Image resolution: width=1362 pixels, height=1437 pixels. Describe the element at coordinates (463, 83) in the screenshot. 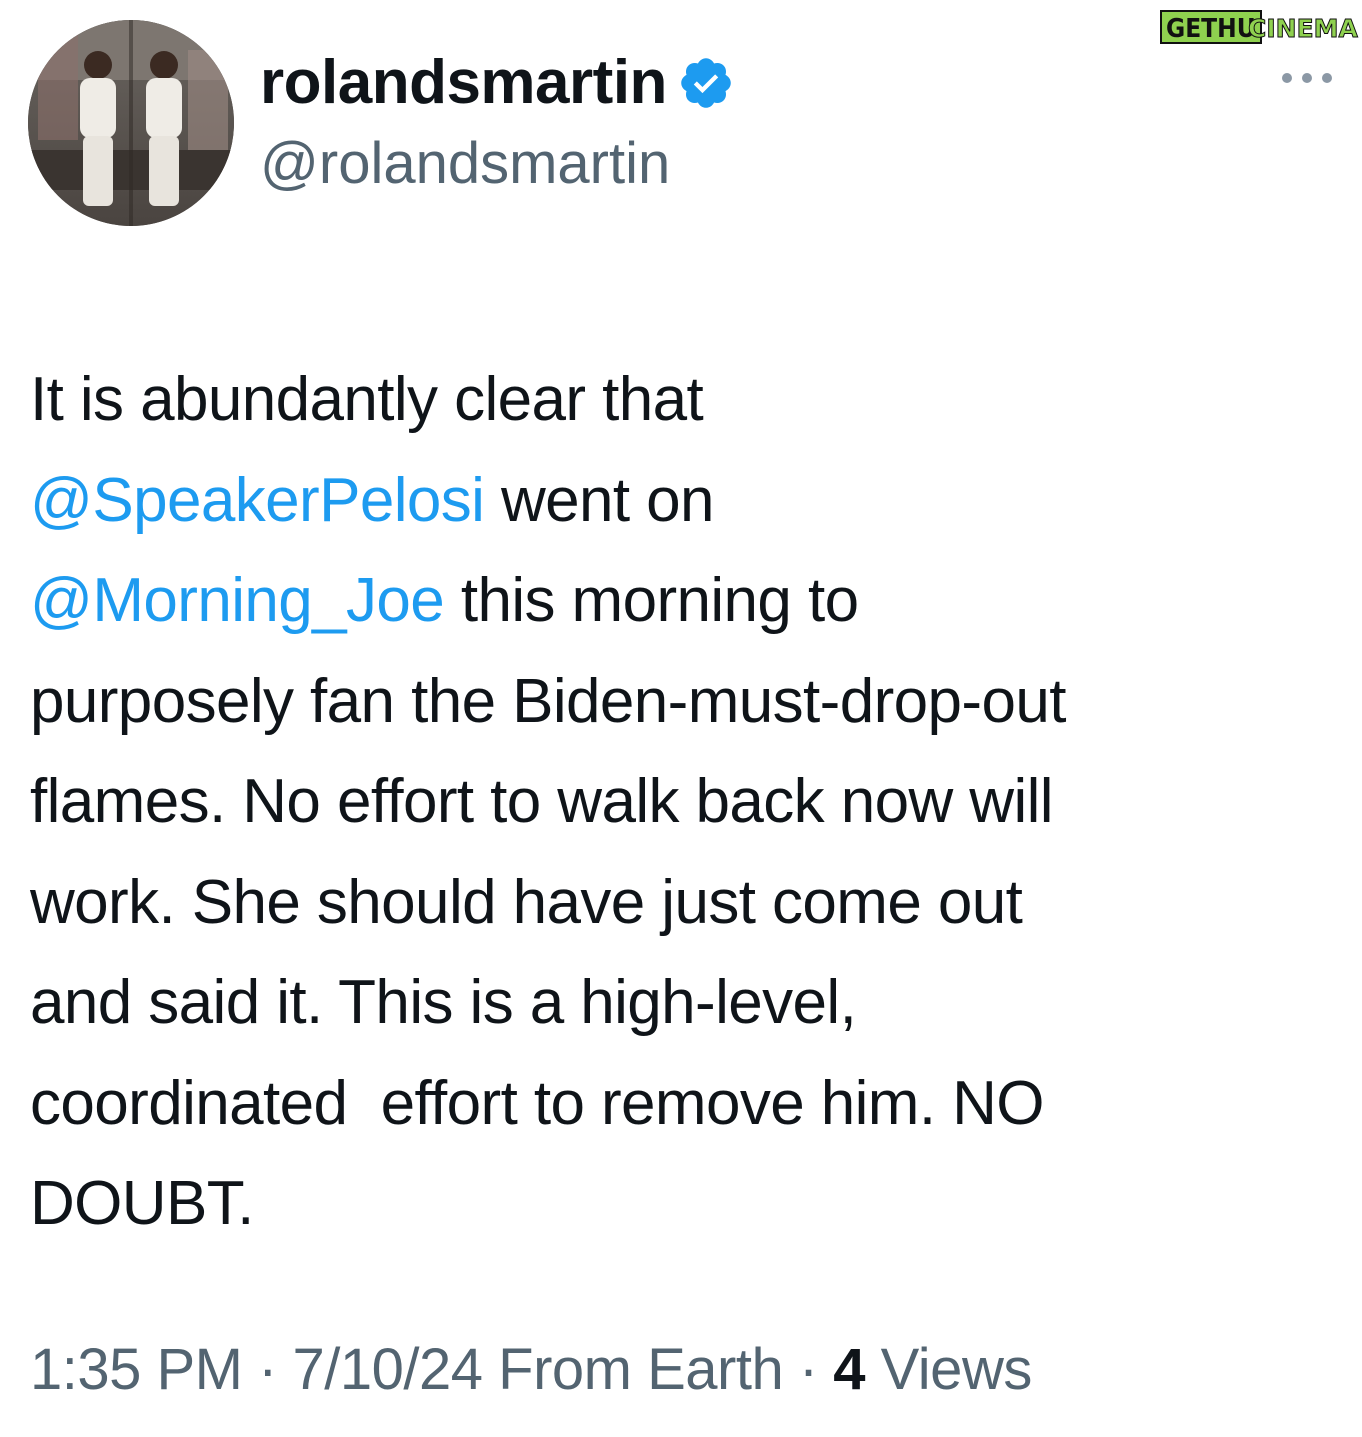

I see `display-name: rolandsmartin` at that location.